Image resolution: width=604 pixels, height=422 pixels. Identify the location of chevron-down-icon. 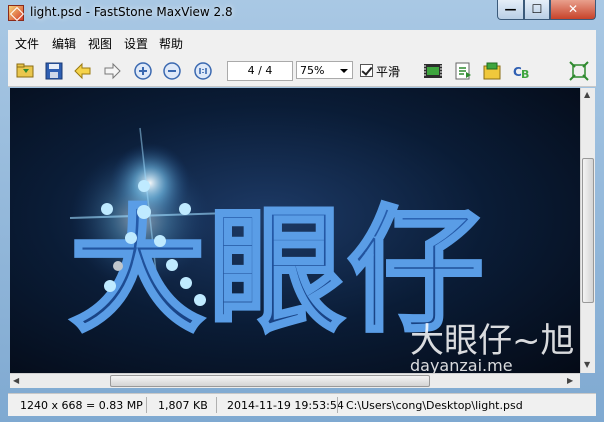
(344, 71).